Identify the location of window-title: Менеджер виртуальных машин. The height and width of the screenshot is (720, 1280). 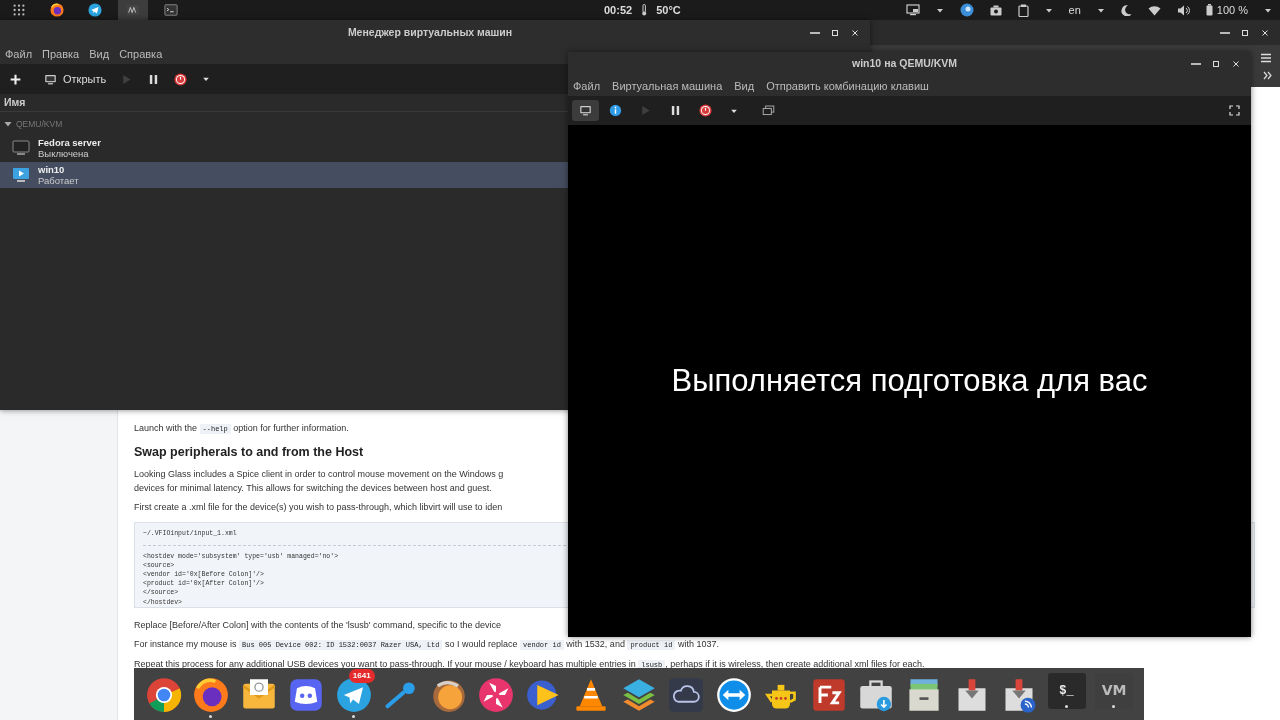
(430, 32).